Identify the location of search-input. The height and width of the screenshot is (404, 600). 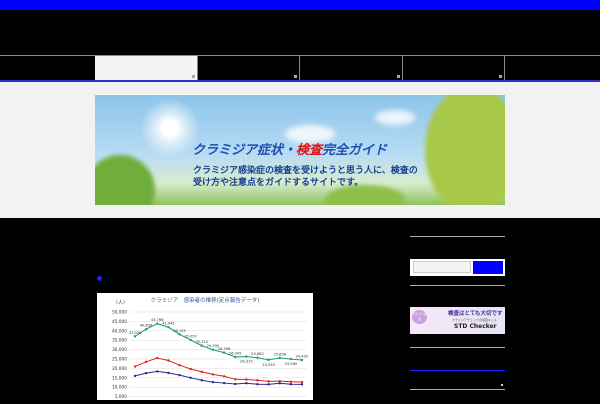
(442, 267).